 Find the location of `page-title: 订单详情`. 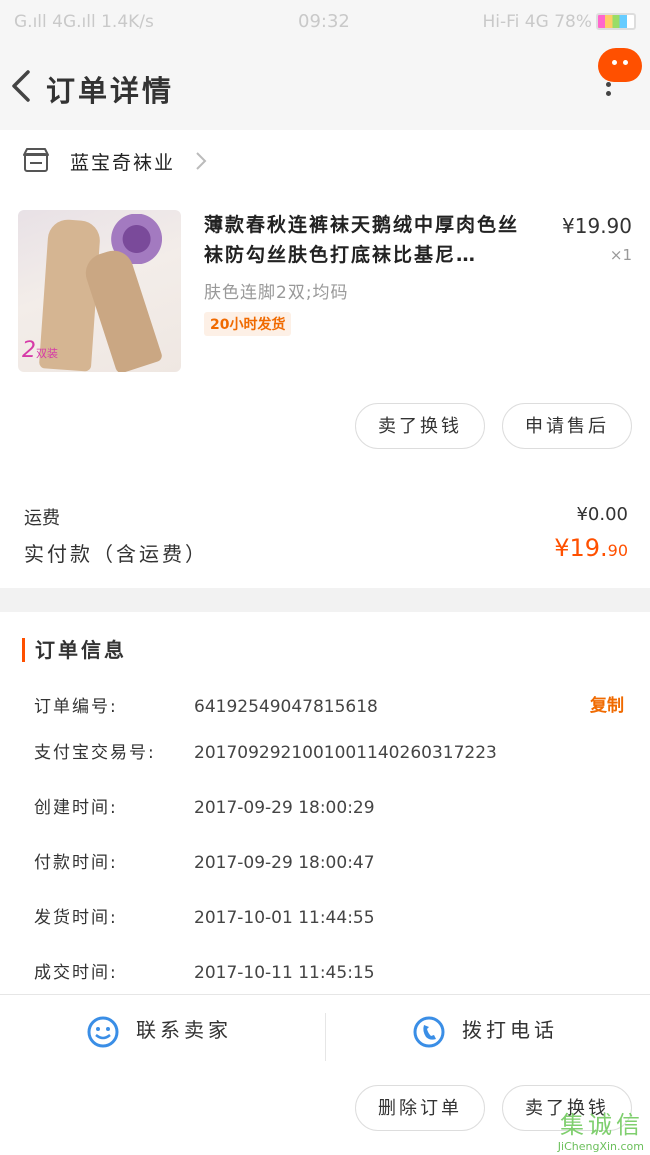

page-title: 订单详情 is located at coordinates (110, 91).